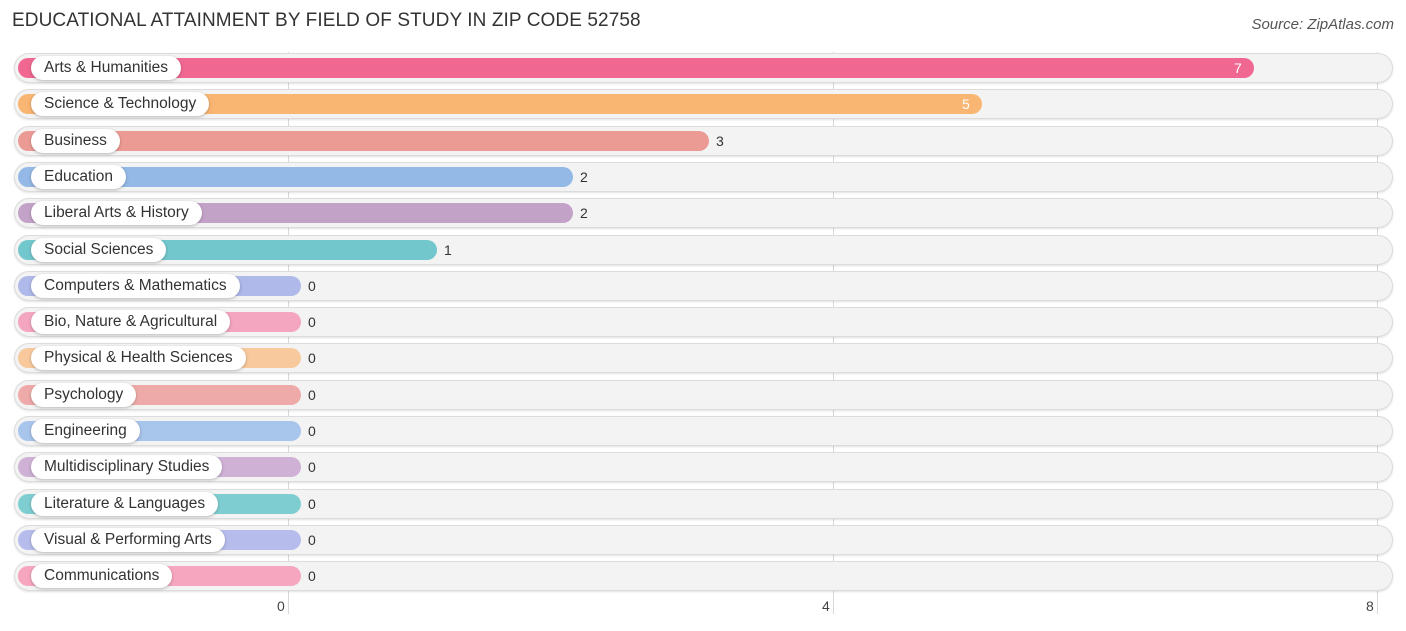 The width and height of the screenshot is (1406, 631). I want to click on category-label: Literature & Languages, so click(125, 504).